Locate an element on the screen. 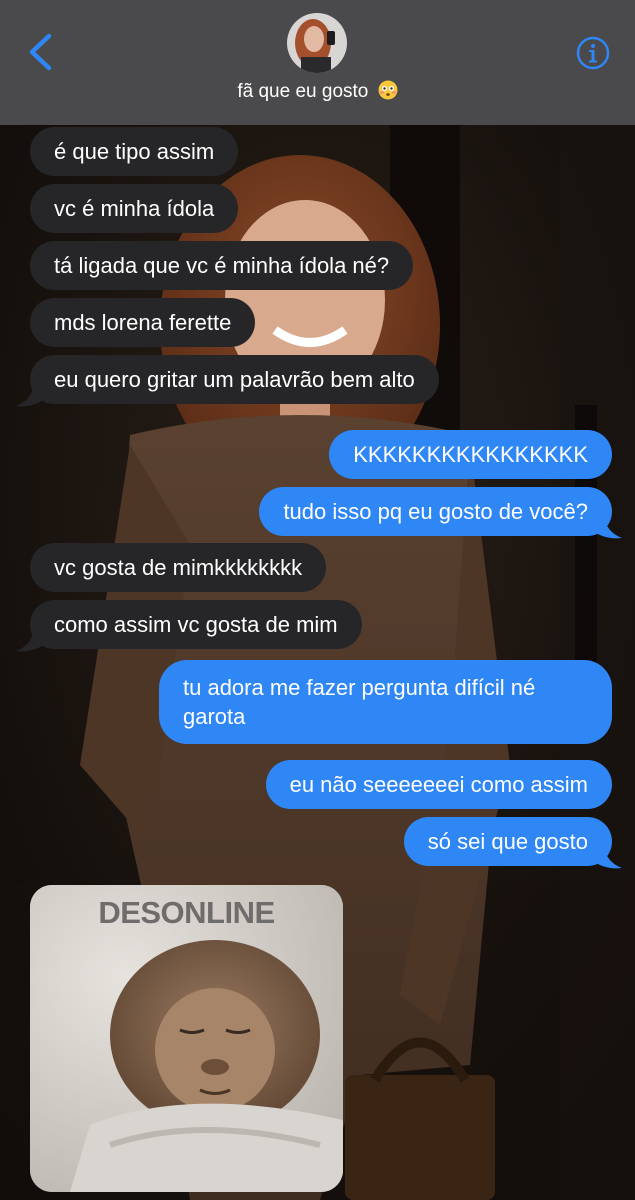 This screenshot has width=635, height=1200. contact-name-button: fã que eu gosto is located at coordinates (317, 91).